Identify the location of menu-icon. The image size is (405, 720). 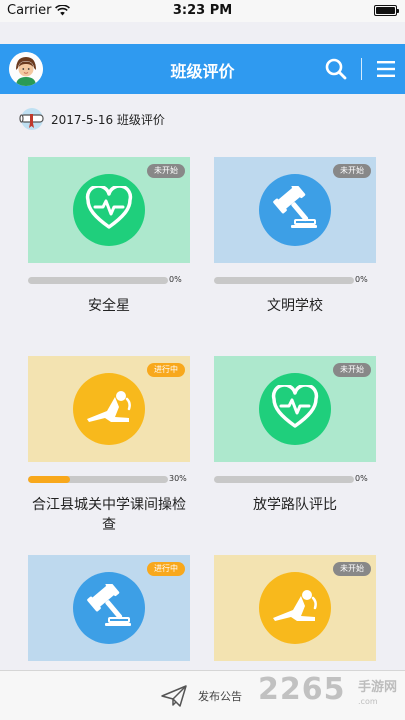
(386, 69).